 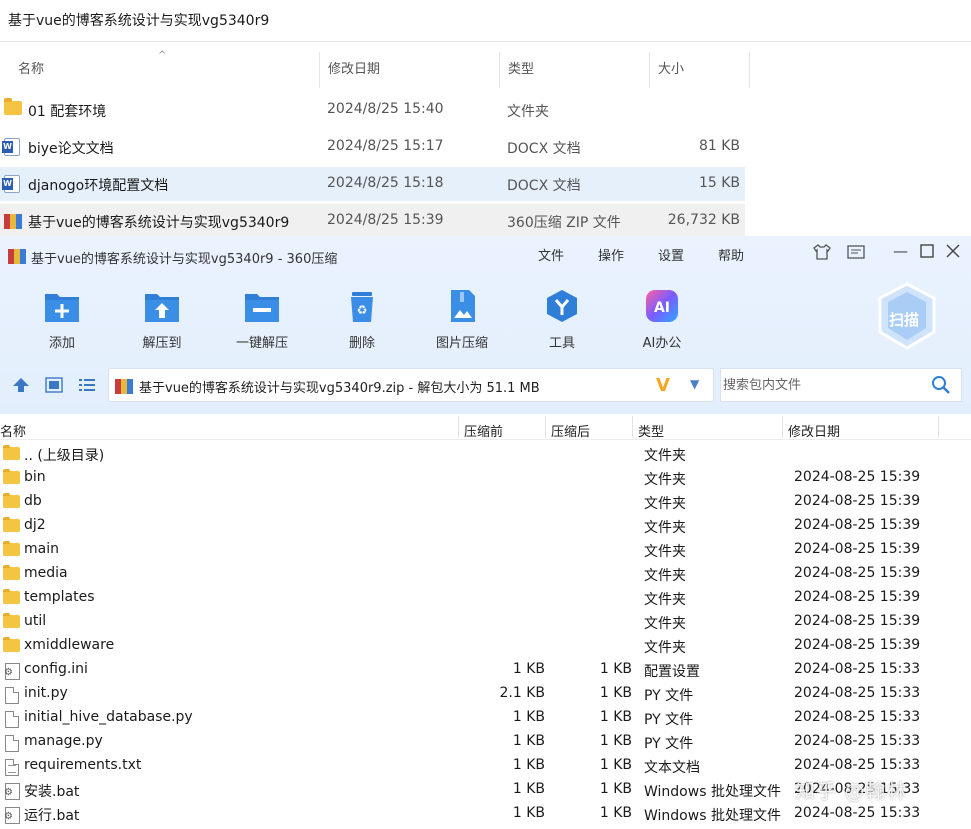 What do you see at coordinates (719, 146) in the screenshot?
I see `file-size: 81 KB` at bounding box center [719, 146].